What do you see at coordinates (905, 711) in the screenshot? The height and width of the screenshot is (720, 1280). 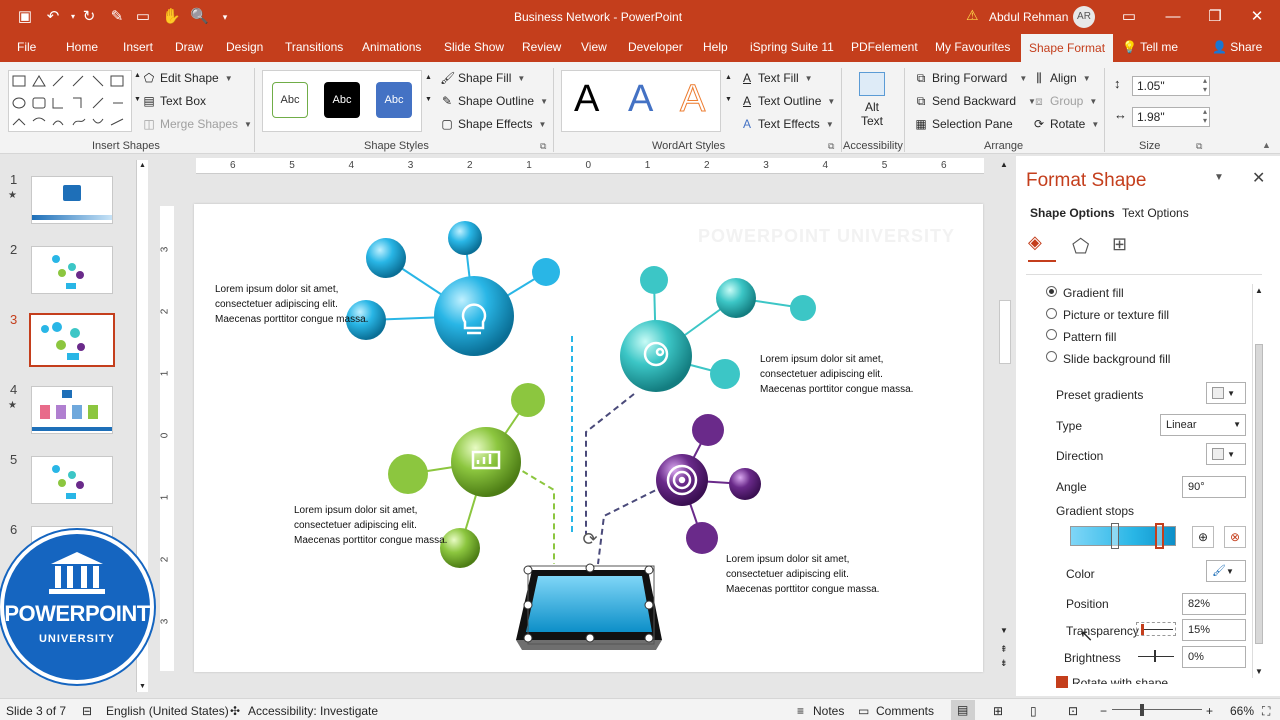 I see `comments-button: Comments` at bounding box center [905, 711].